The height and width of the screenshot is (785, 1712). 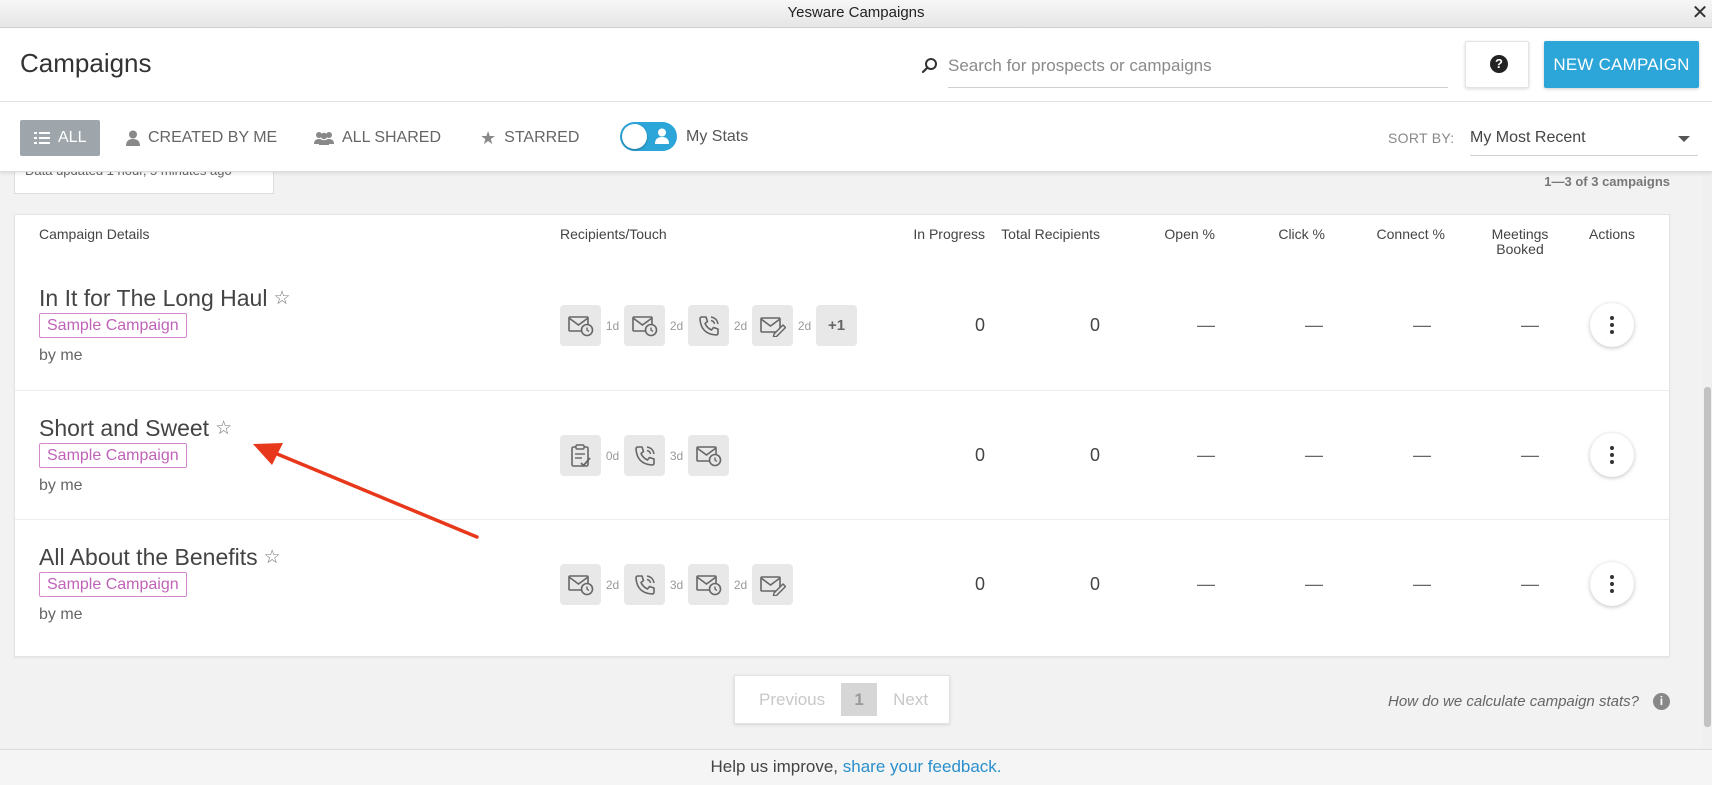 What do you see at coordinates (922, 766) in the screenshot?
I see `feedback-link: share your feedback.` at bounding box center [922, 766].